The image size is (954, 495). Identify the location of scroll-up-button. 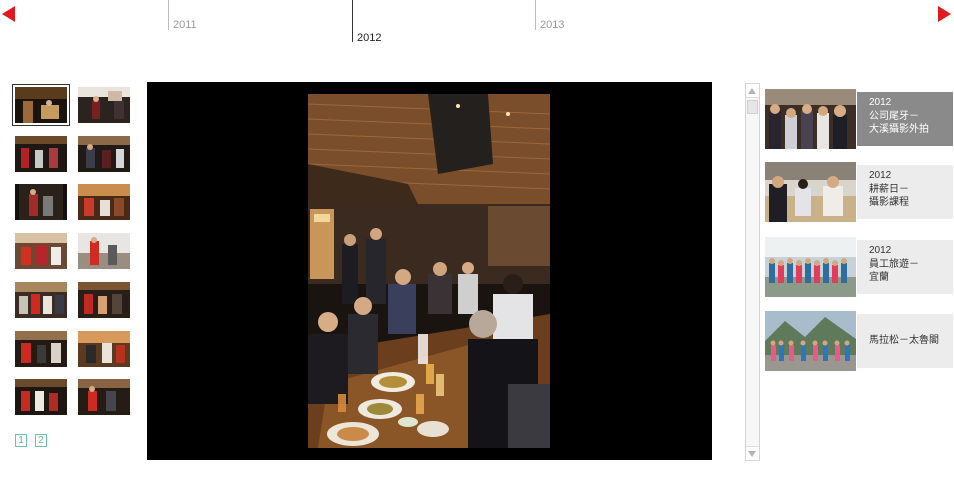
(752, 91).